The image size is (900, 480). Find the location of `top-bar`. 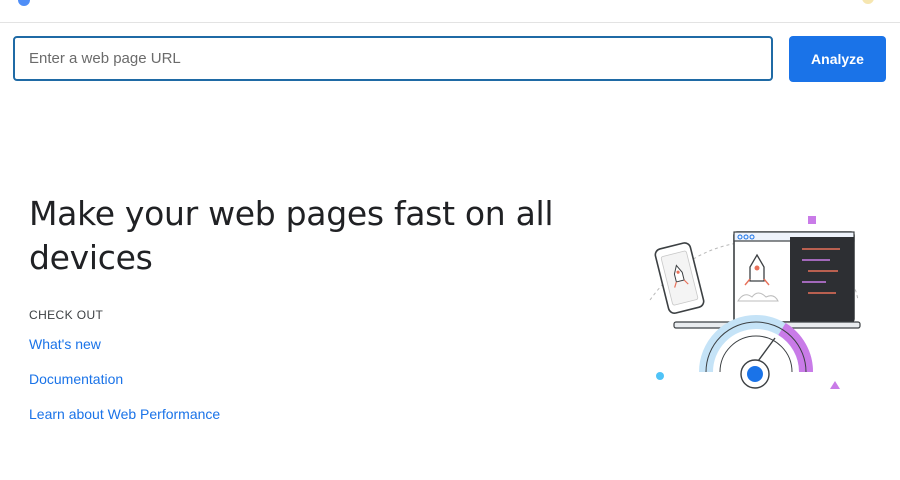

top-bar is located at coordinates (450, 11).